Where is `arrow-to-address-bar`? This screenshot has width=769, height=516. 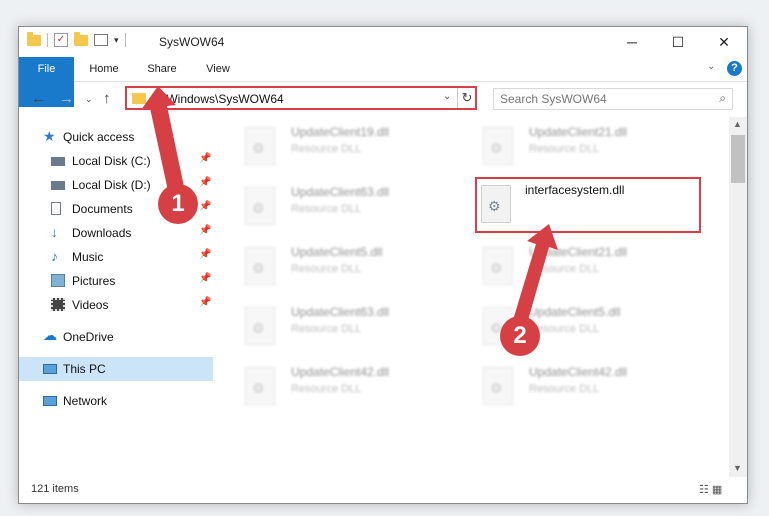 arrow-to-address-bar is located at coordinates (163, 143).